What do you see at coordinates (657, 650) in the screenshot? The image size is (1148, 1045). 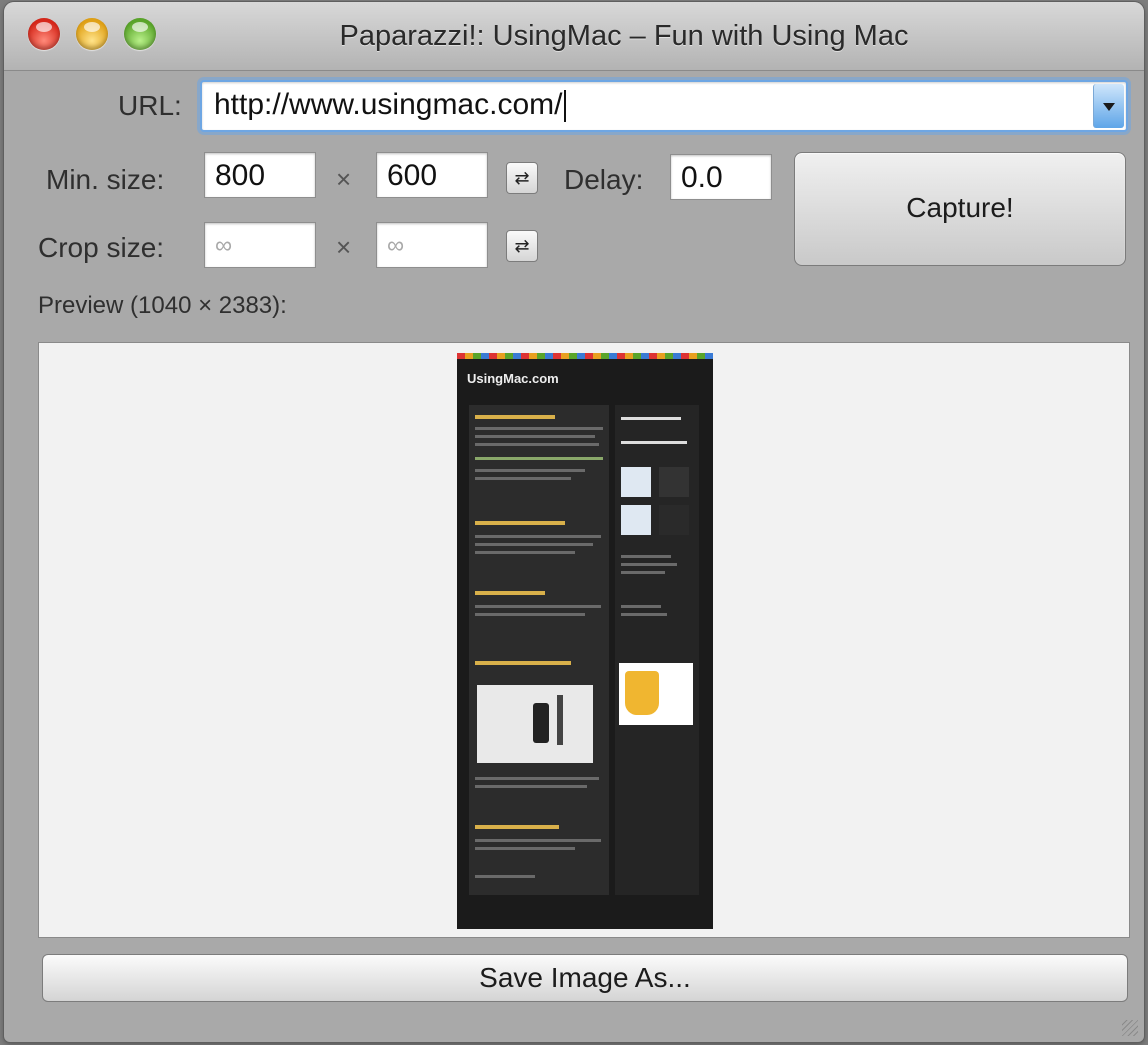 I see `thumbnail-sidebar` at bounding box center [657, 650].